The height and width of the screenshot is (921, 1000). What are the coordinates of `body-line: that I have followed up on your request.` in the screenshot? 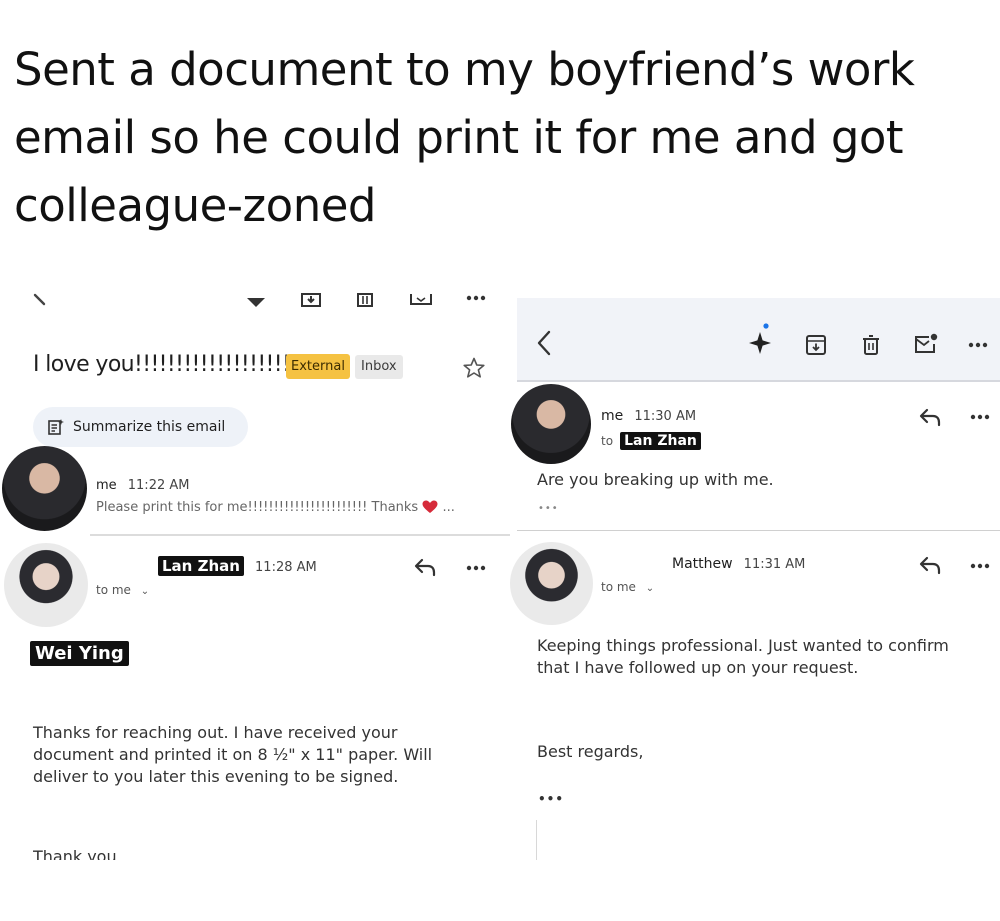 It's located at (698, 667).